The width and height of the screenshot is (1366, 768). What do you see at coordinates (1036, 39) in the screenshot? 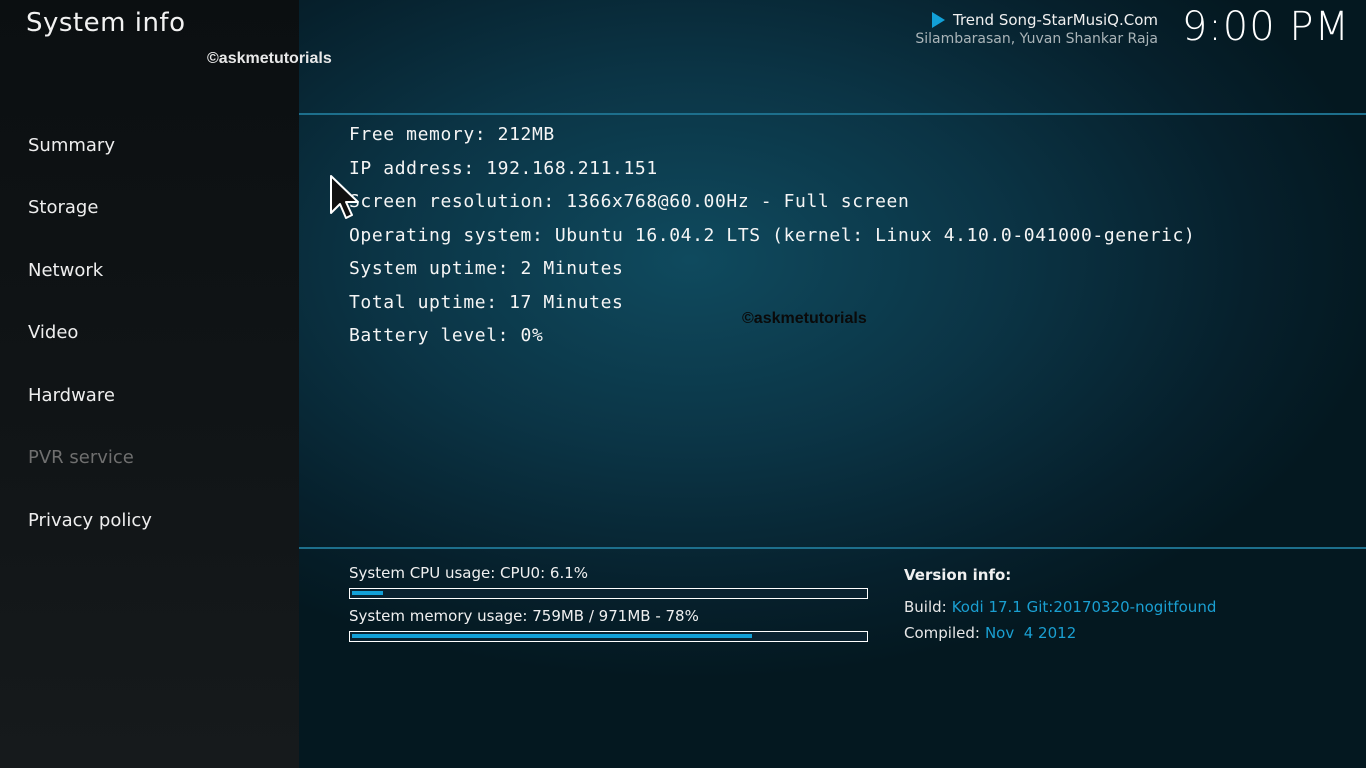
I see `now-playing-artist: Silambarasan, Yuvan Shankar Raja` at bounding box center [1036, 39].